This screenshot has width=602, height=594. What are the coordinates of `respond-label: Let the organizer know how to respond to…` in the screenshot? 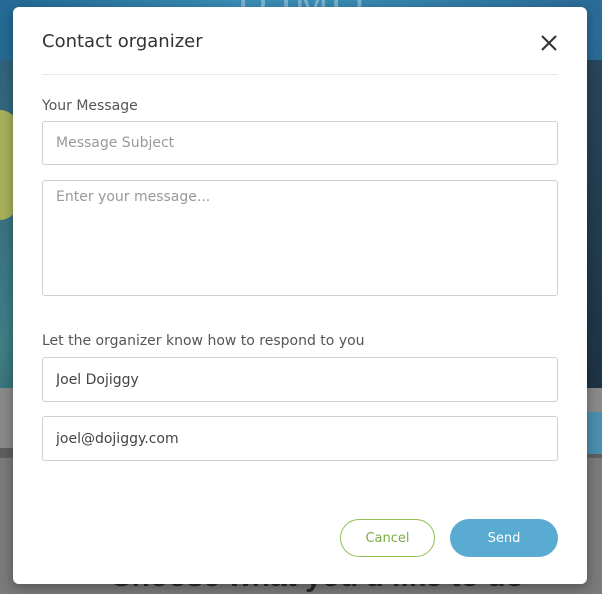 It's located at (203, 341).